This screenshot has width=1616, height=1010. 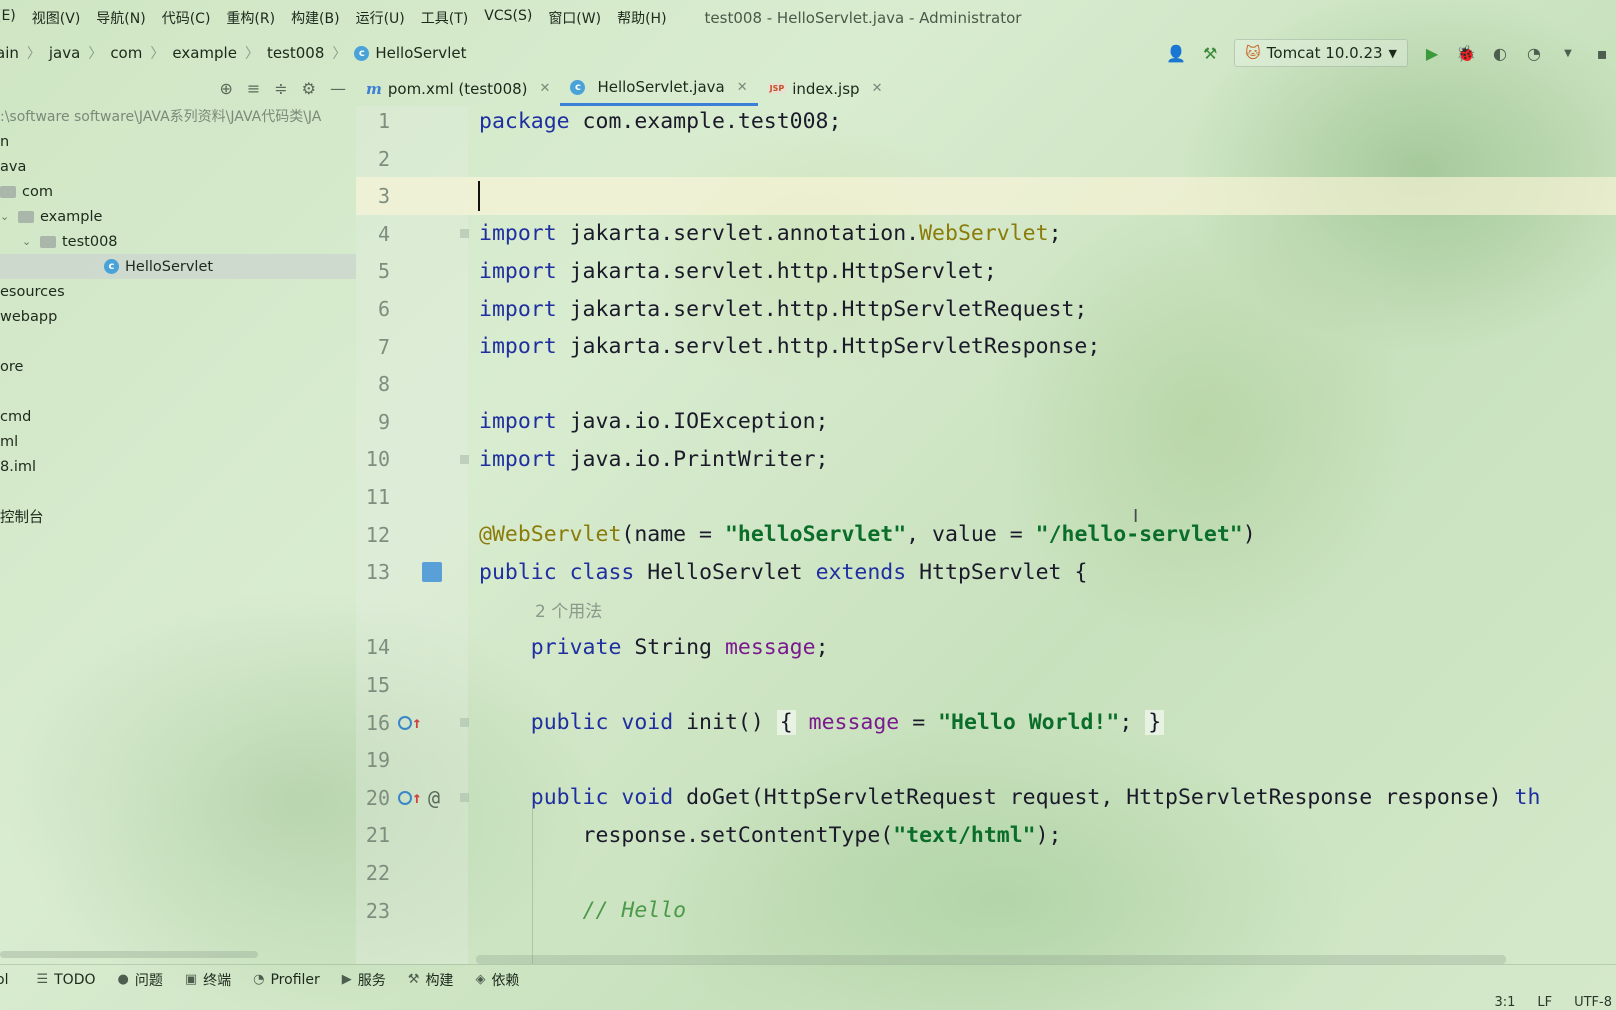 I want to click on tool-window-button: ⚒ 构建, so click(x=431, y=980).